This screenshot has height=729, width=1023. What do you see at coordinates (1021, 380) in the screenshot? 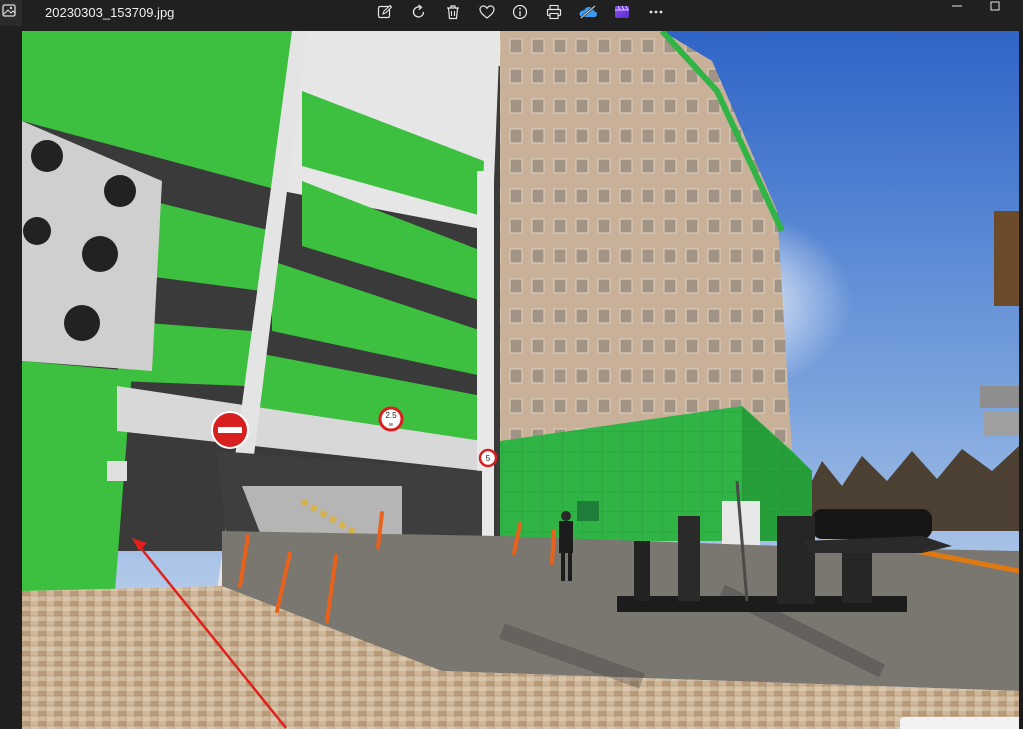
I see `window-edge` at bounding box center [1021, 380].